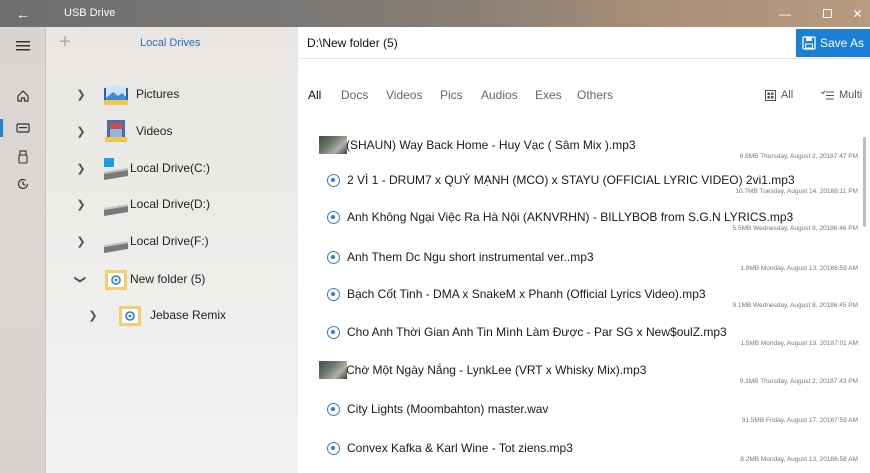  Describe the element at coordinates (864, 182) in the screenshot. I see `vertical-scrollbar` at that location.